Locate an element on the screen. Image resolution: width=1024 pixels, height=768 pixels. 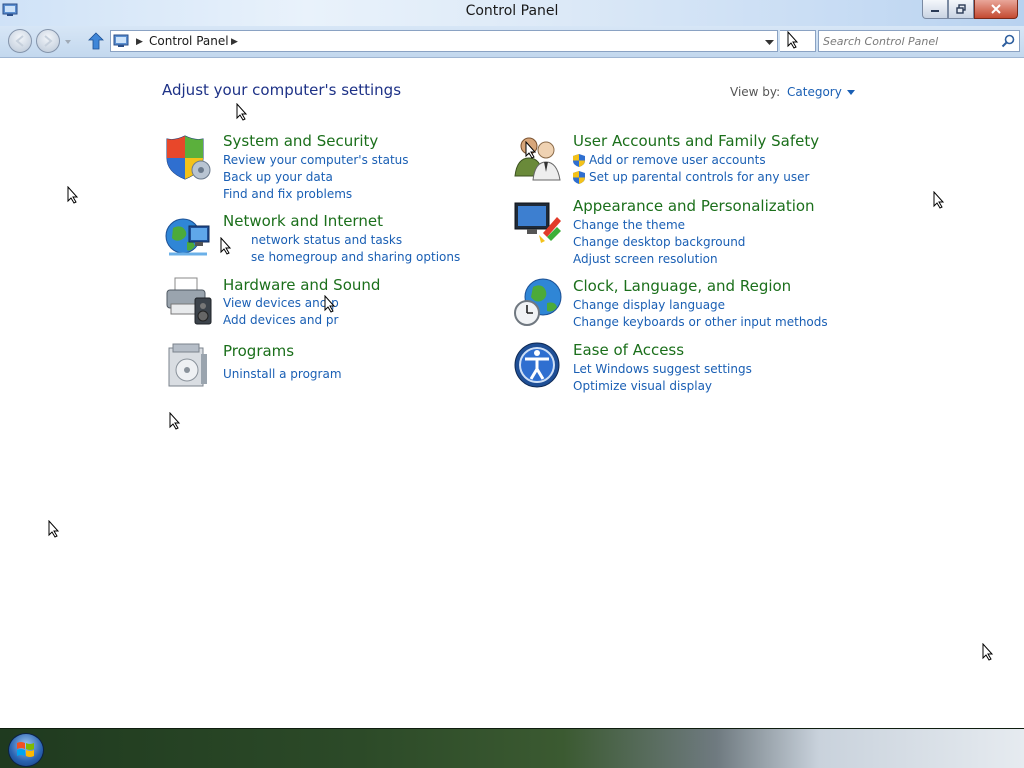
clock-globe-icon is located at coordinates (538, 302).